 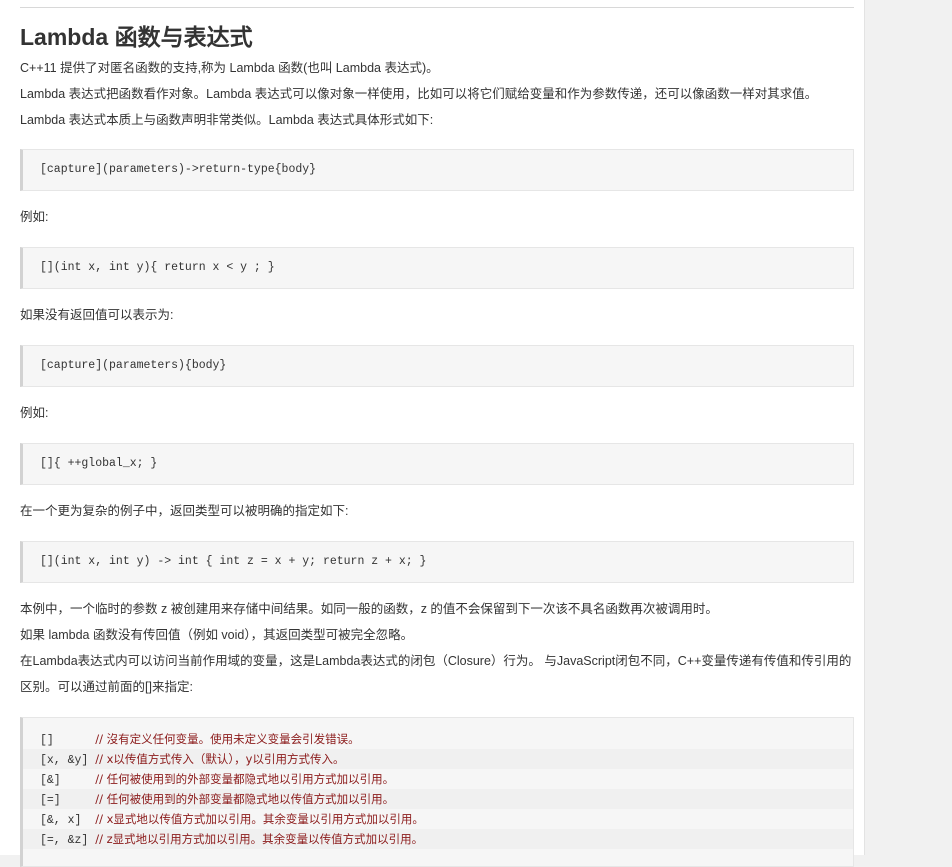 What do you see at coordinates (68, 800) in the screenshot?
I see `capture-code: [=]` at bounding box center [68, 800].